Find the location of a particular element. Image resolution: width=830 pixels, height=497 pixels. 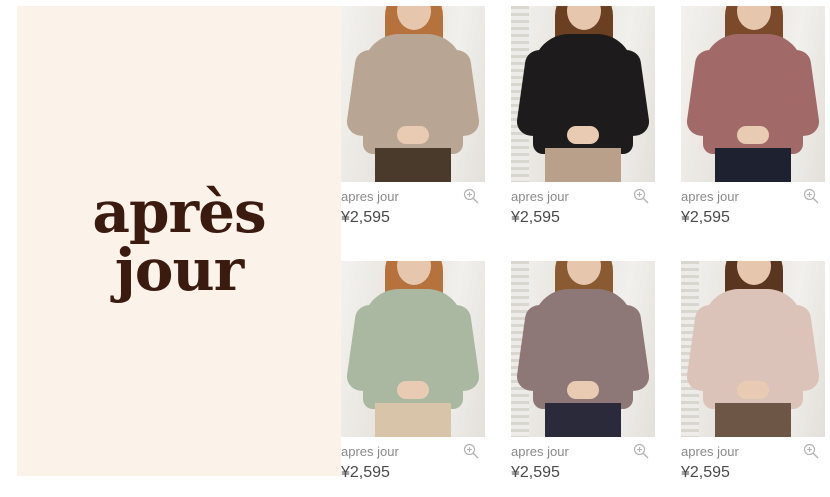

brand-logo-line2: jour is located at coordinates (179, 270).